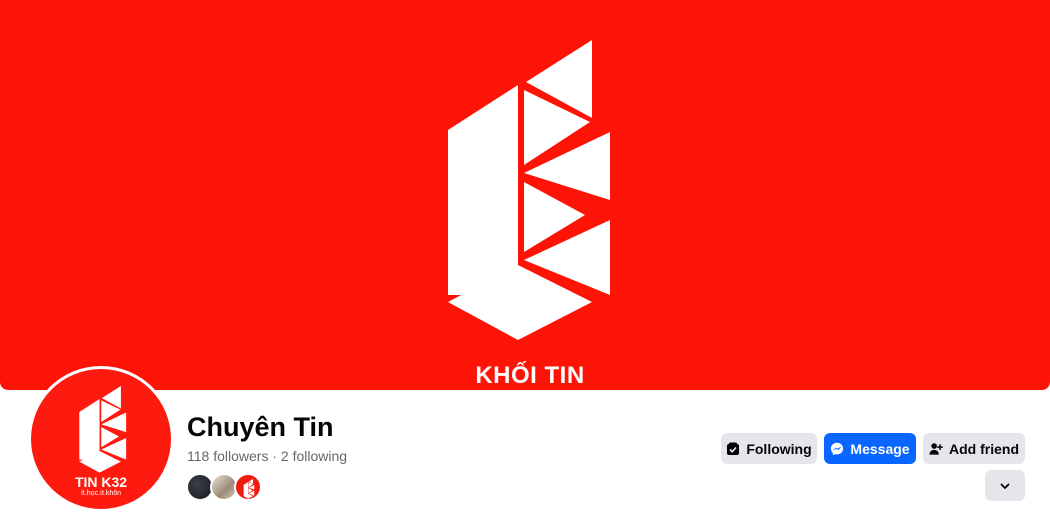  I want to click on add-friend-button-label: Add friend, so click(984, 448).